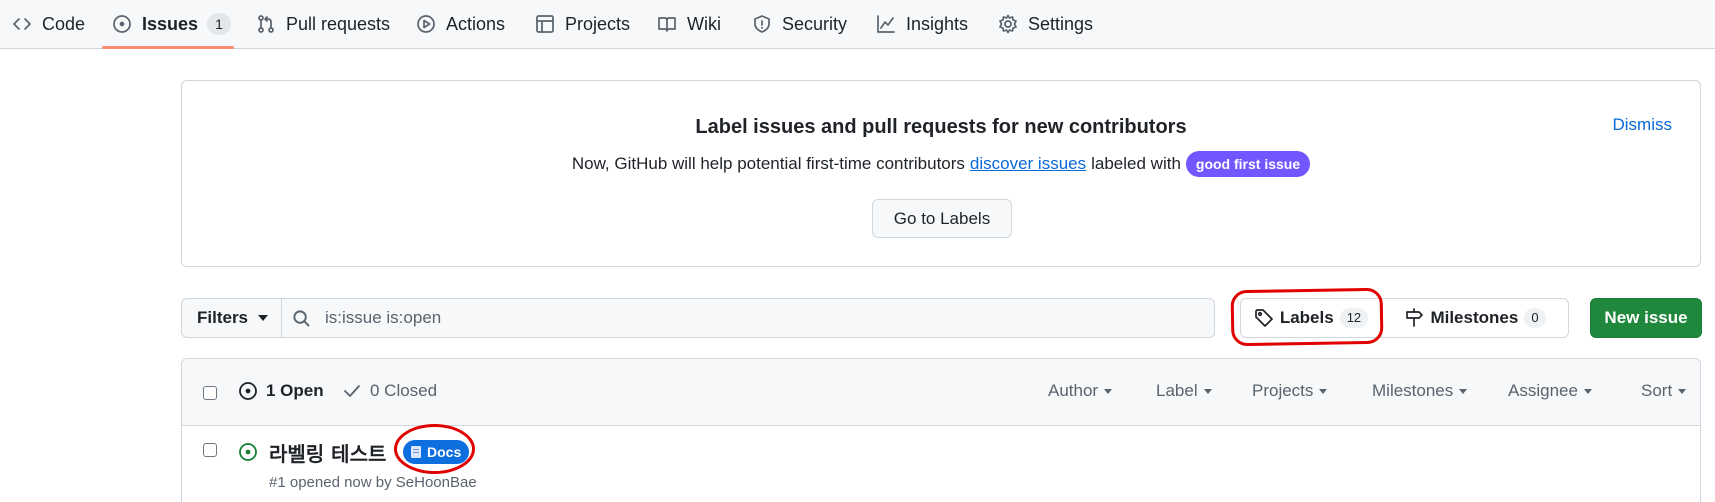 This screenshot has width=1715, height=502. What do you see at coordinates (168, 47) in the screenshot?
I see `selected-tab-indicator` at bounding box center [168, 47].